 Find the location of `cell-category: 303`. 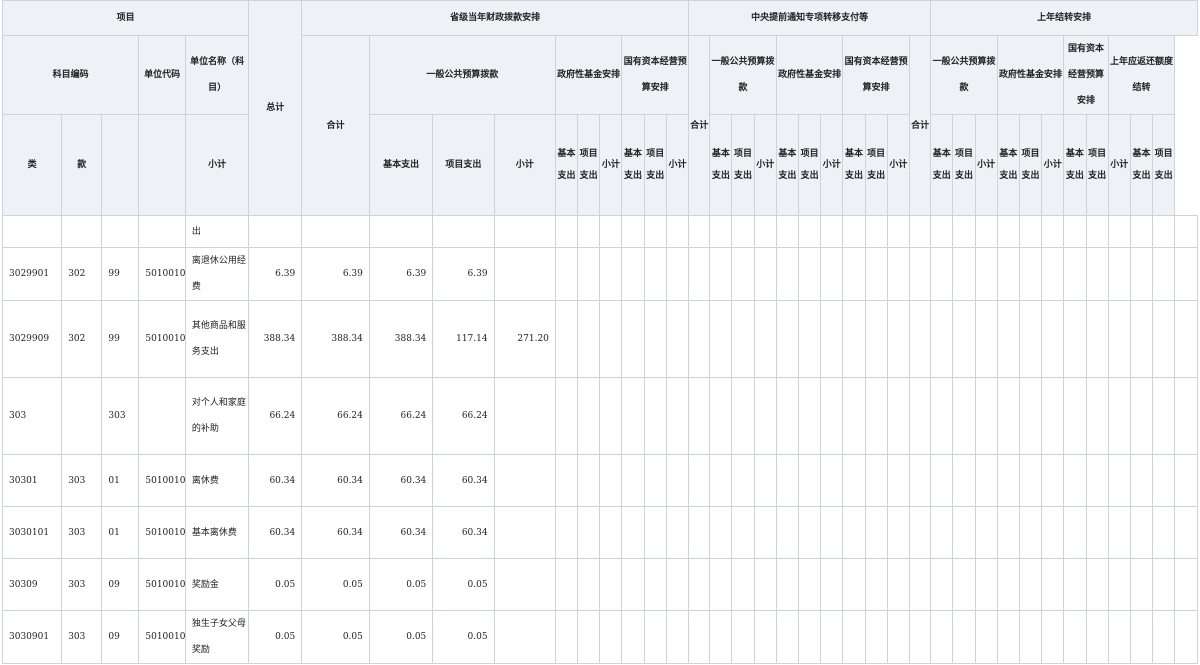

cell-category: 303 is located at coordinates (82, 480).